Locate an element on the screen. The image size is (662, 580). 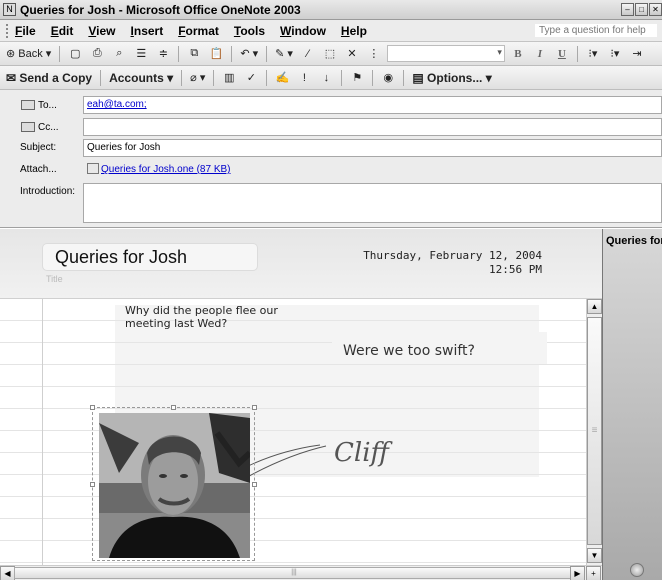
numbering-icon: ⁝▾ is located at coordinates (615, 54).